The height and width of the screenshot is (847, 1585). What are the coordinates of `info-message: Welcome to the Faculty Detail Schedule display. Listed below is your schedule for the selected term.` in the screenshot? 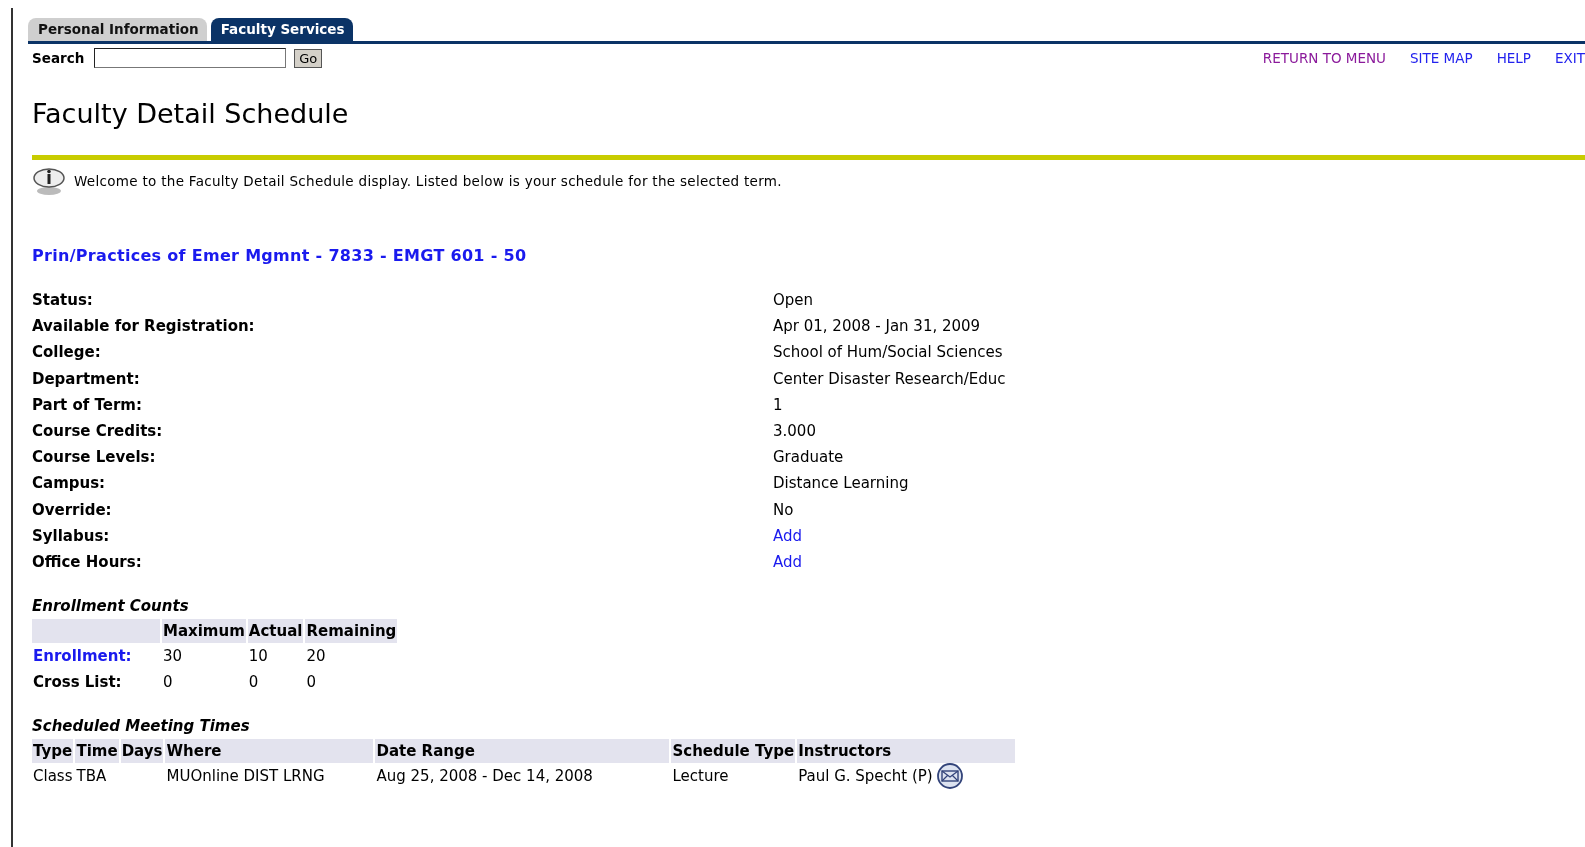 It's located at (428, 181).